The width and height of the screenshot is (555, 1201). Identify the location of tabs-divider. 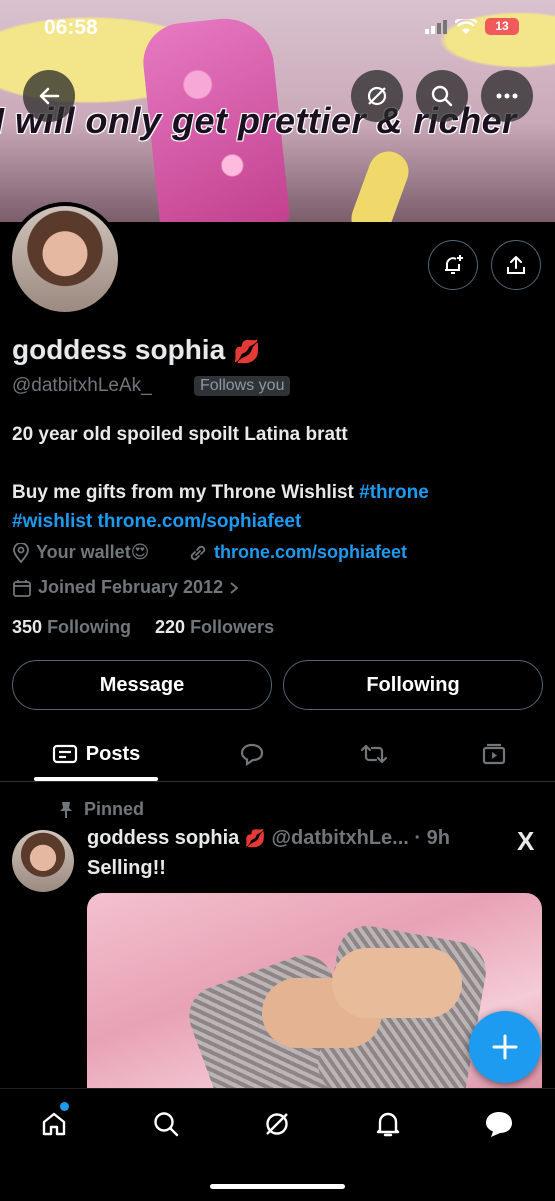
(277, 781).